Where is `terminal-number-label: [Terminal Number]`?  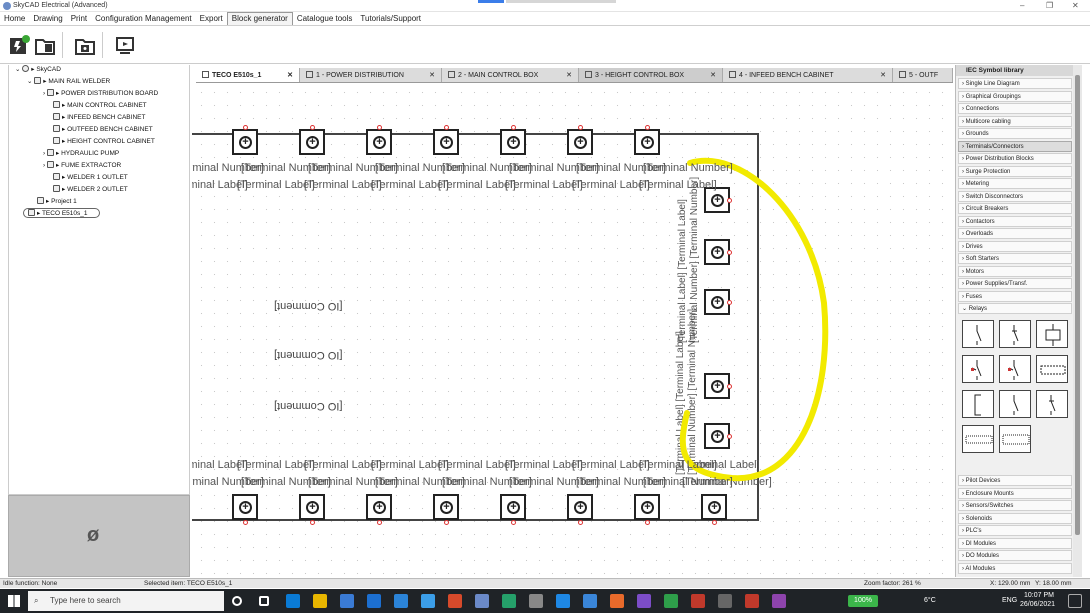
terminal-number-label: [Terminal Number] is located at coordinates (688, 168).